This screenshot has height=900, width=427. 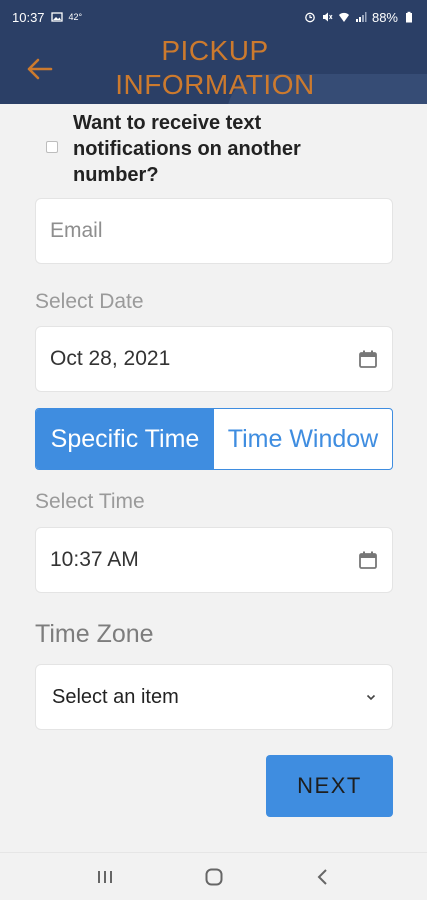 I want to click on time-window-tab: Time Window, so click(x=303, y=439).